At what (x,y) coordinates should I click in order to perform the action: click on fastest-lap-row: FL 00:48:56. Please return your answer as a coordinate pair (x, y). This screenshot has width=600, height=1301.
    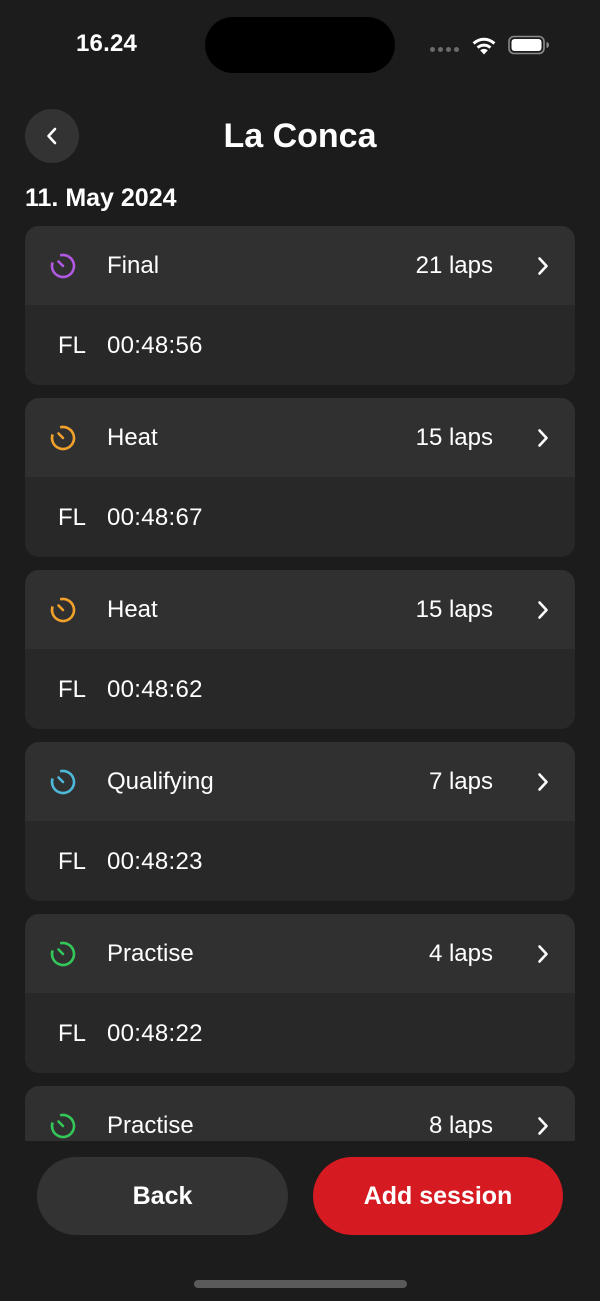
    Looking at the image, I should click on (300, 345).